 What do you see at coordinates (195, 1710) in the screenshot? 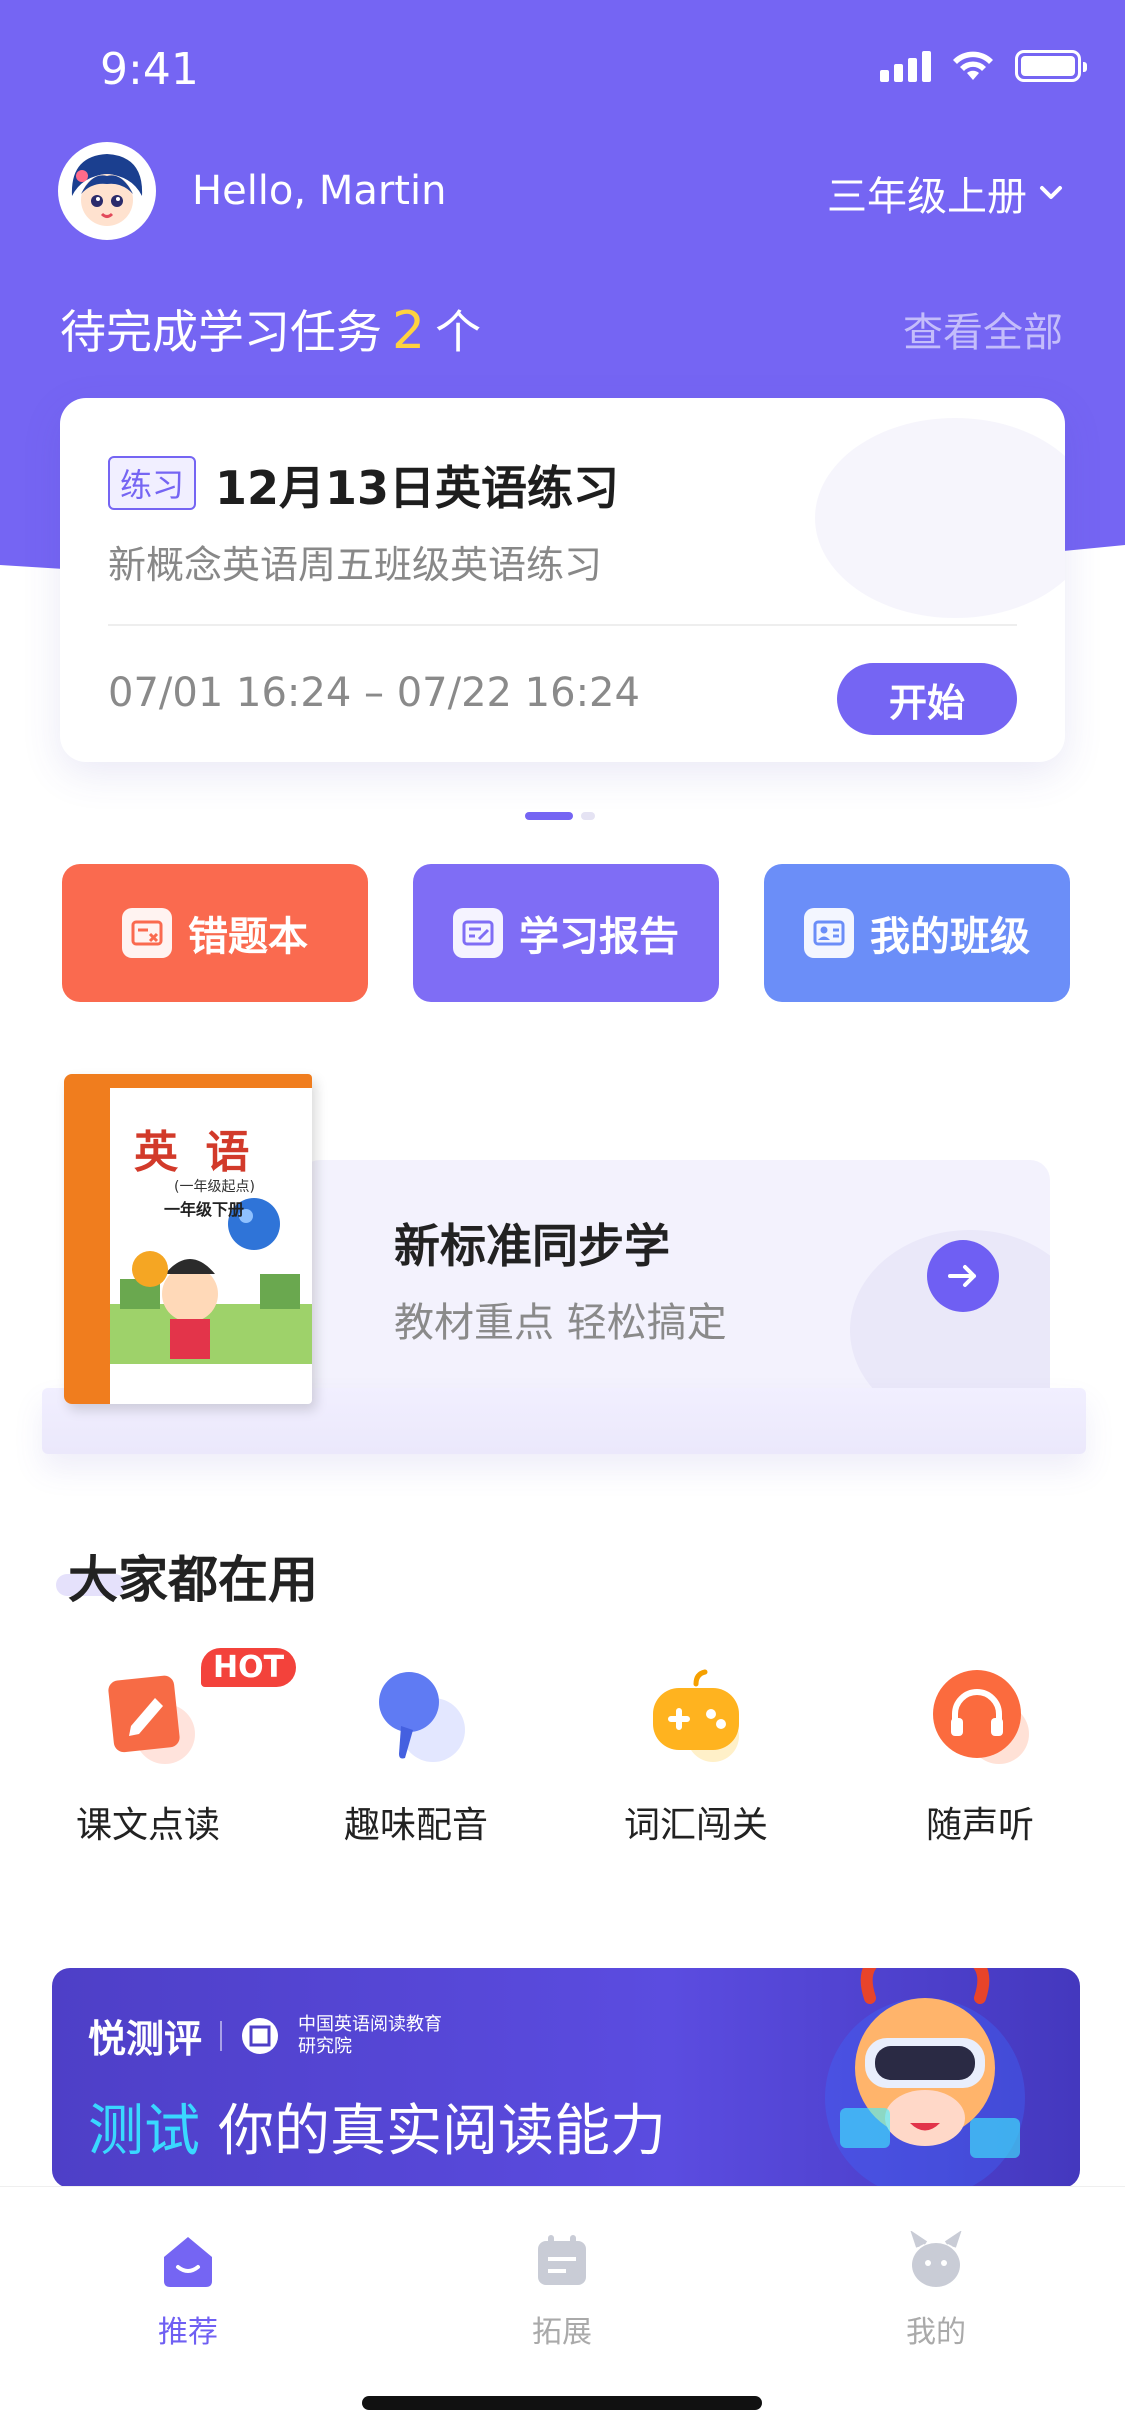
I see `text-reading-icon: HOT` at bounding box center [195, 1710].